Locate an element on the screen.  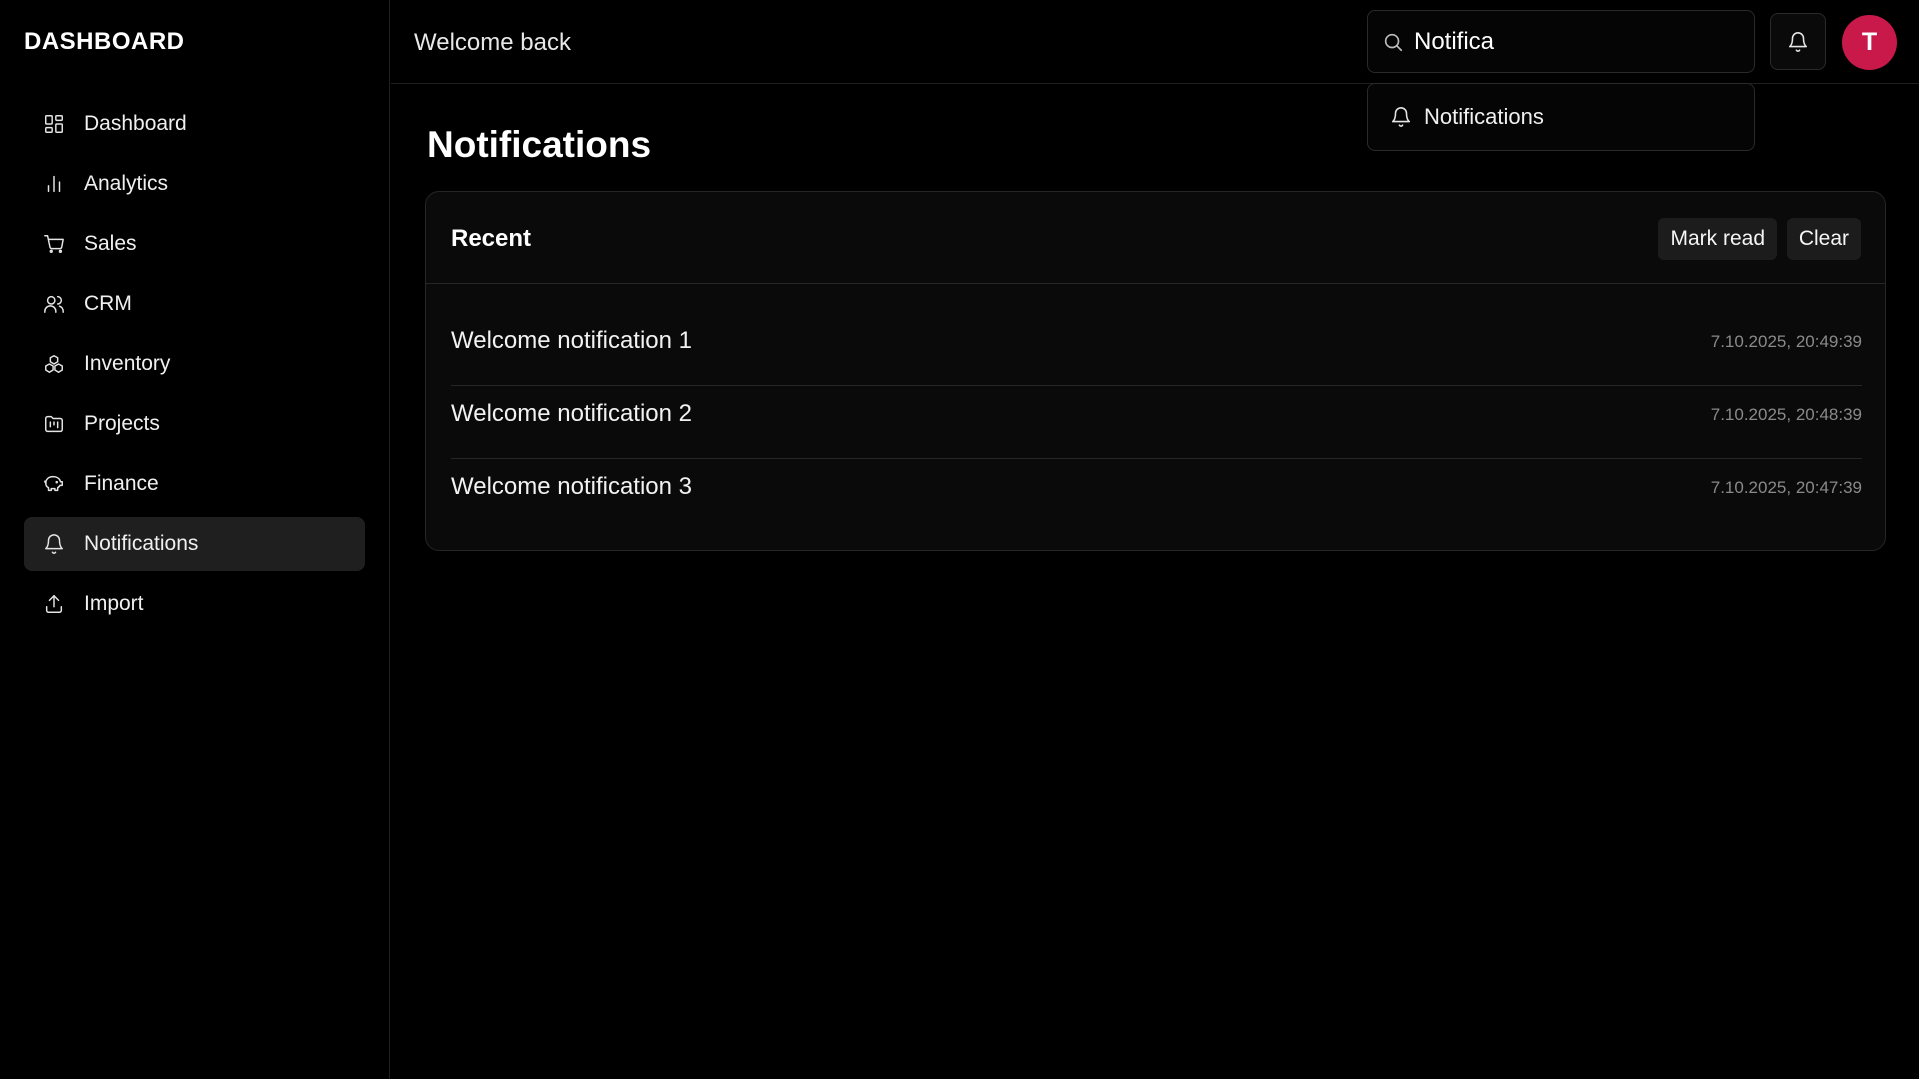
sidebar-item-crm: CRM is located at coordinates (194, 304).